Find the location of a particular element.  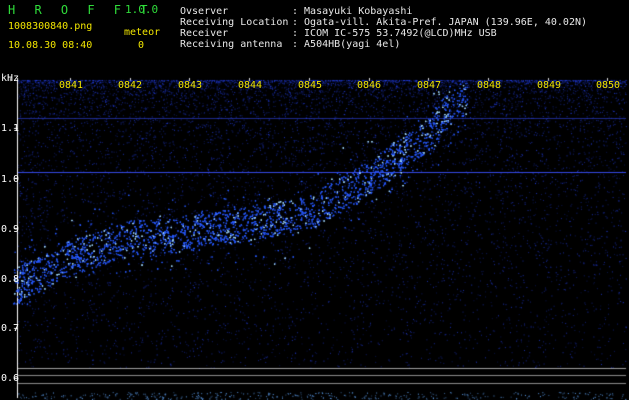

x-tick-0845: 0845 is located at coordinates (310, 85).